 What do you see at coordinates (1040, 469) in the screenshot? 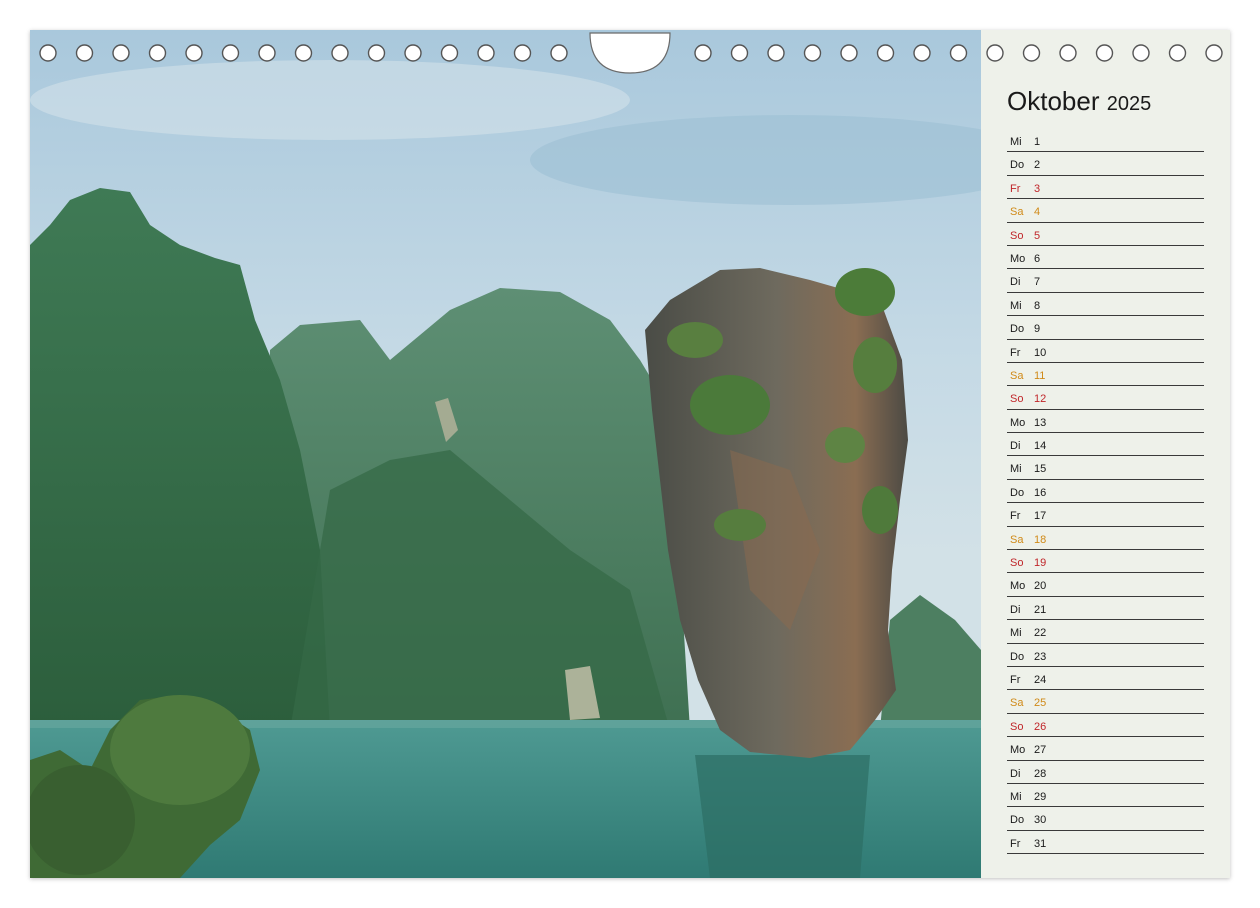
I see `day-number: 15` at bounding box center [1040, 469].